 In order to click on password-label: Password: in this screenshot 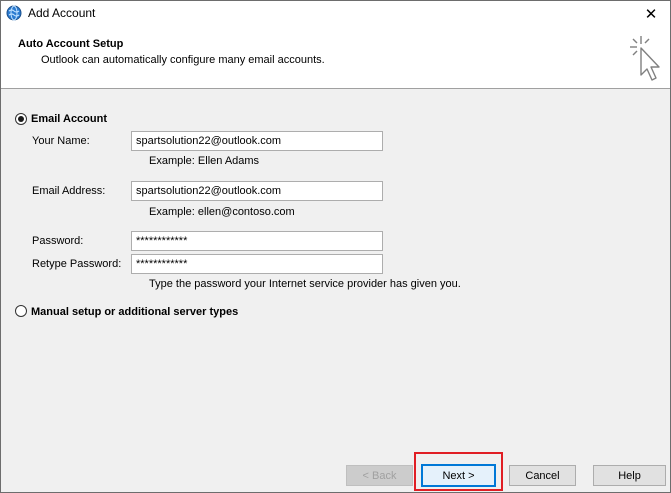, I will do `click(58, 241)`.